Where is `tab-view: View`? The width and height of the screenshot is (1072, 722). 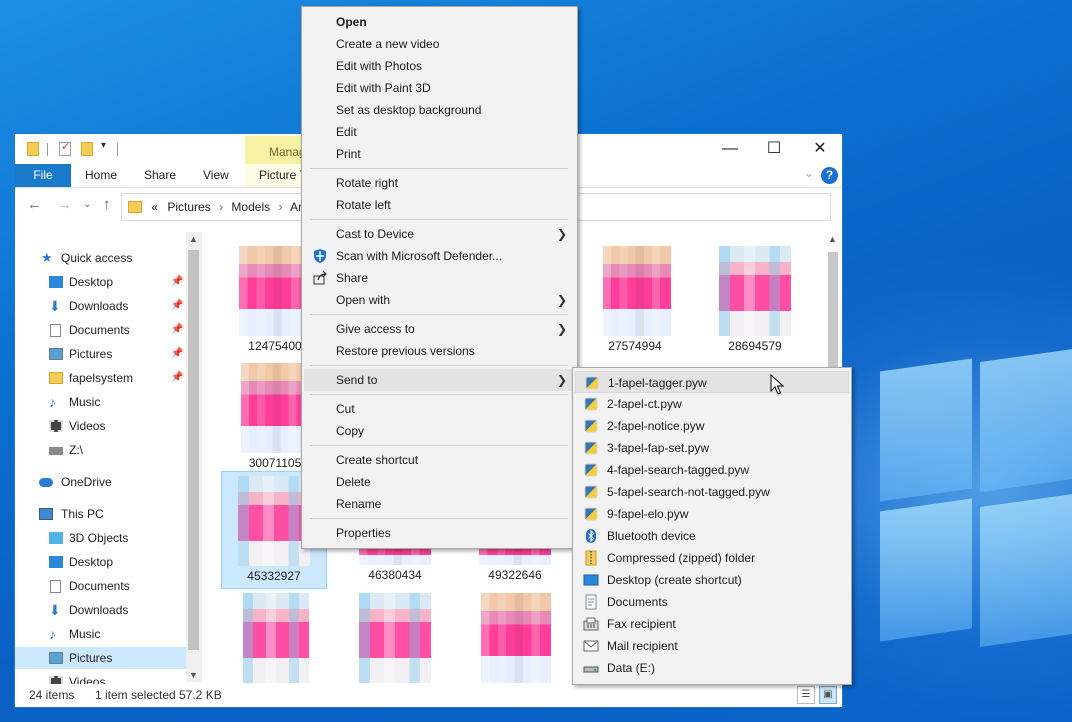 tab-view: View is located at coordinates (216, 175).